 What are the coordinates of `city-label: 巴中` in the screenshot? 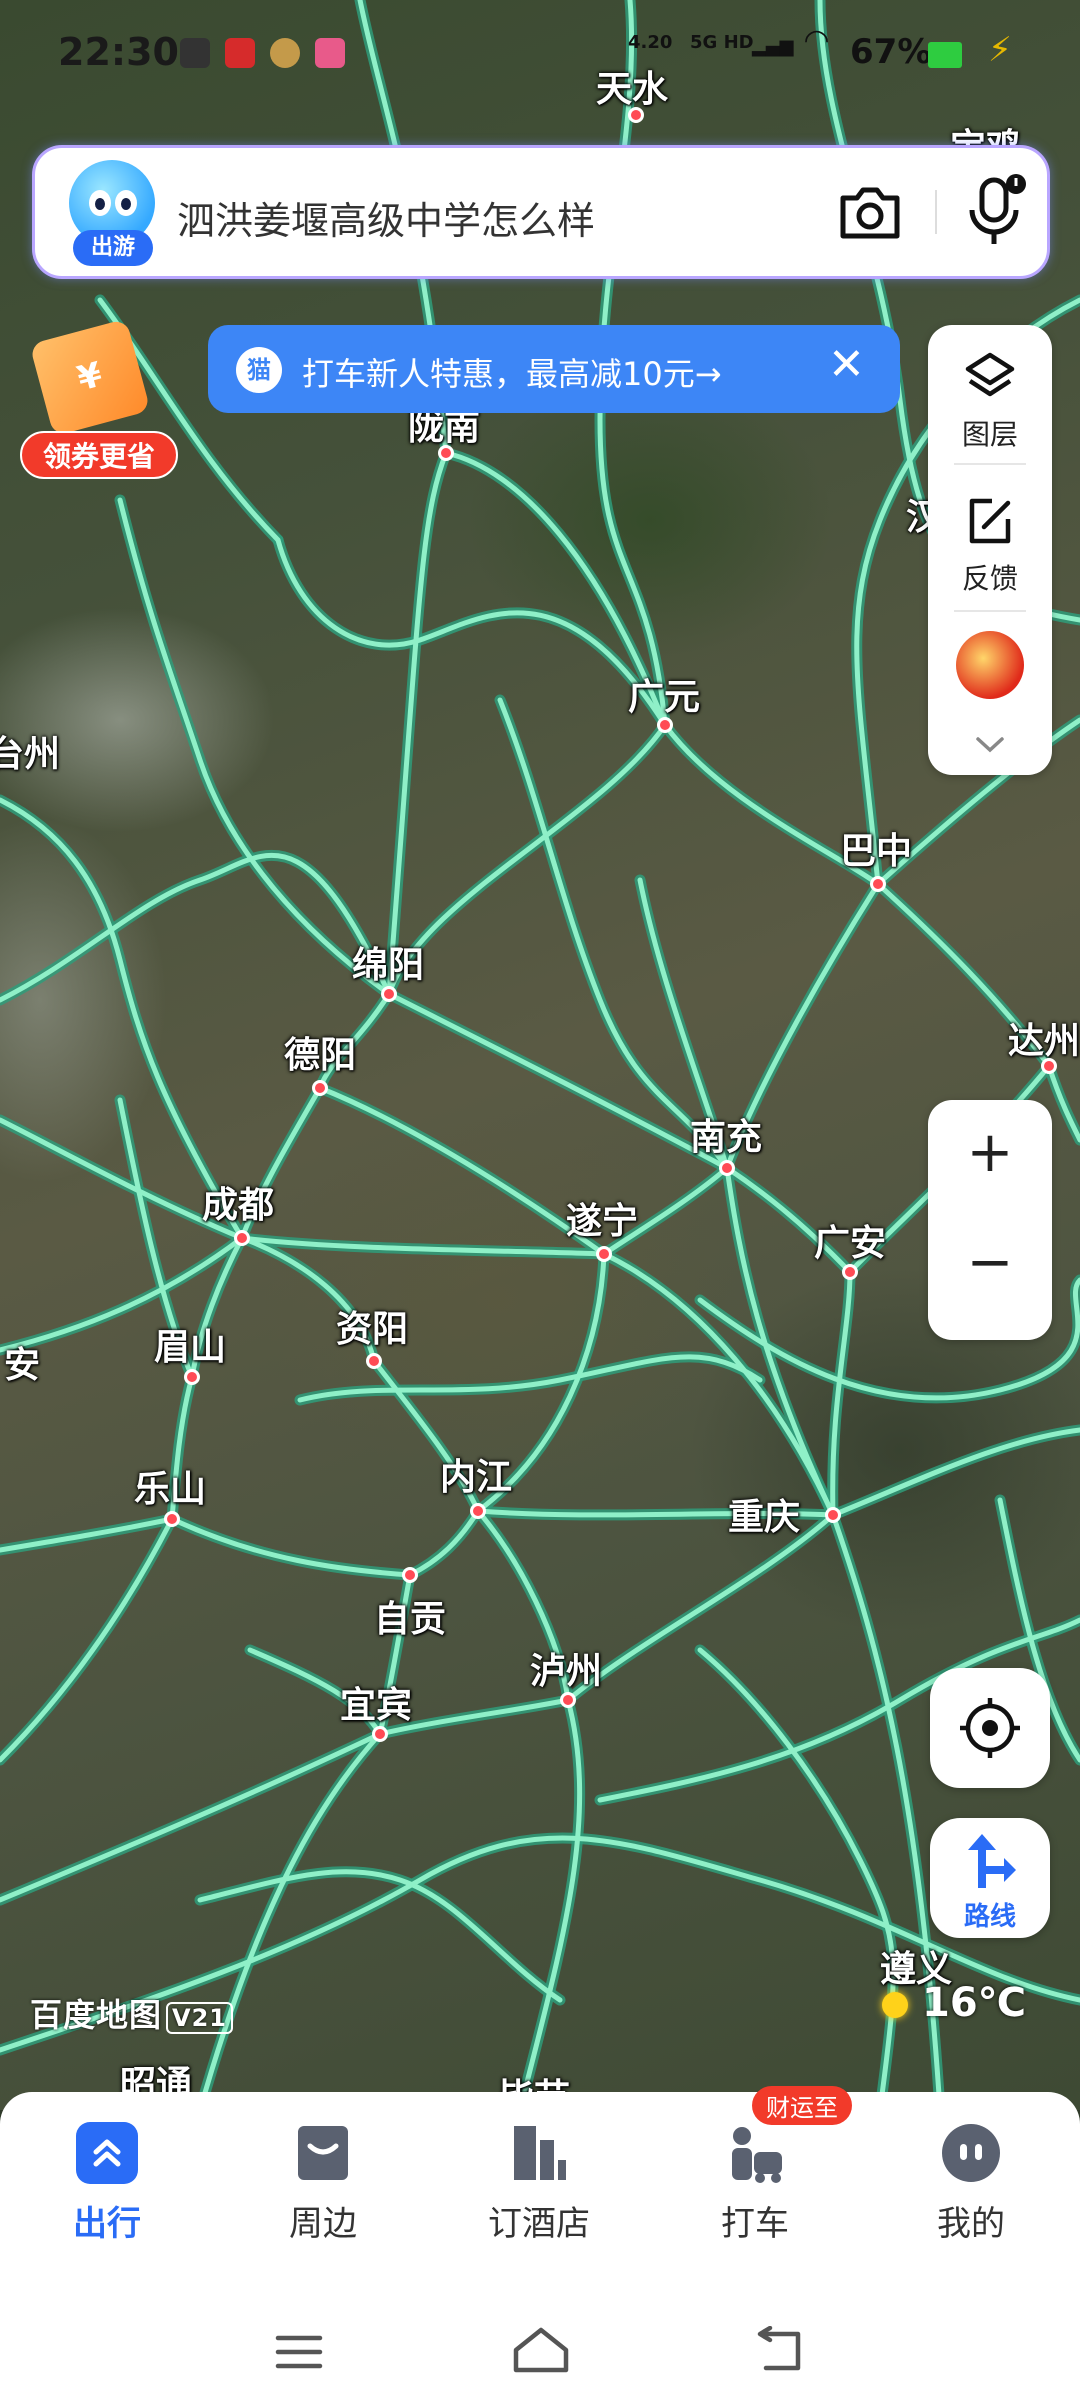 It's located at (876, 848).